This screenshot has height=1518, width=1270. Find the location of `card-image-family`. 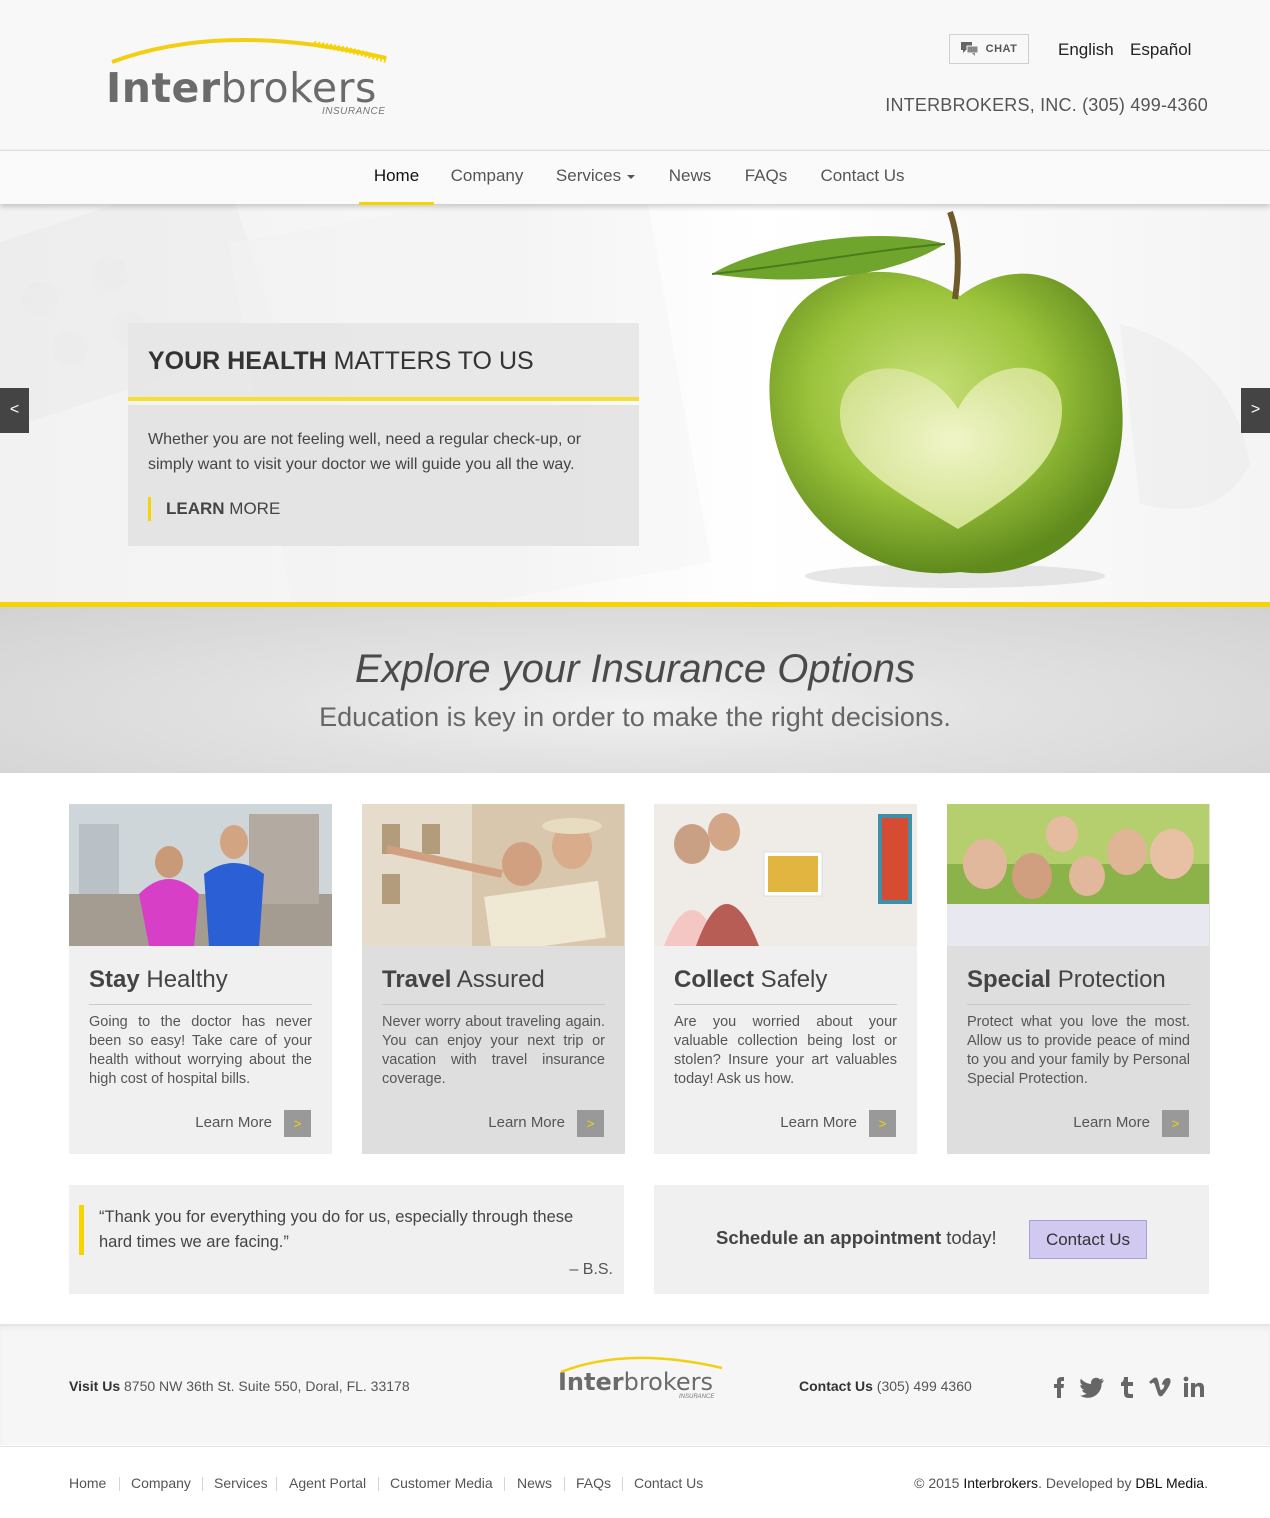

card-image-family is located at coordinates (1078, 875).